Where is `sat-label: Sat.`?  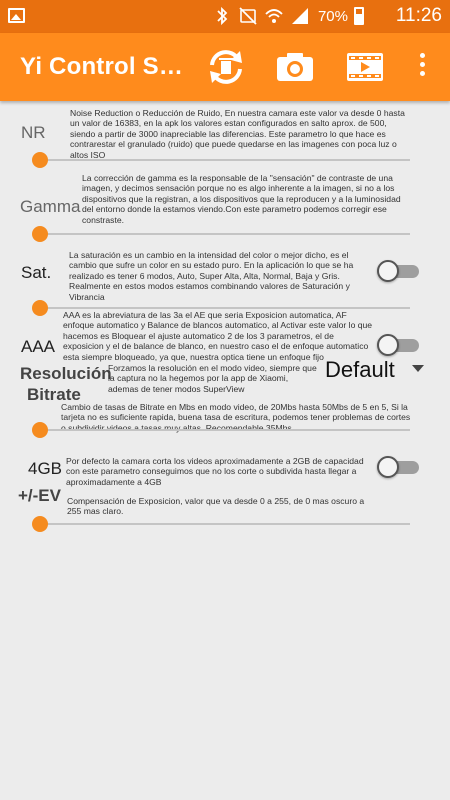 sat-label: Sat. is located at coordinates (36, 272).